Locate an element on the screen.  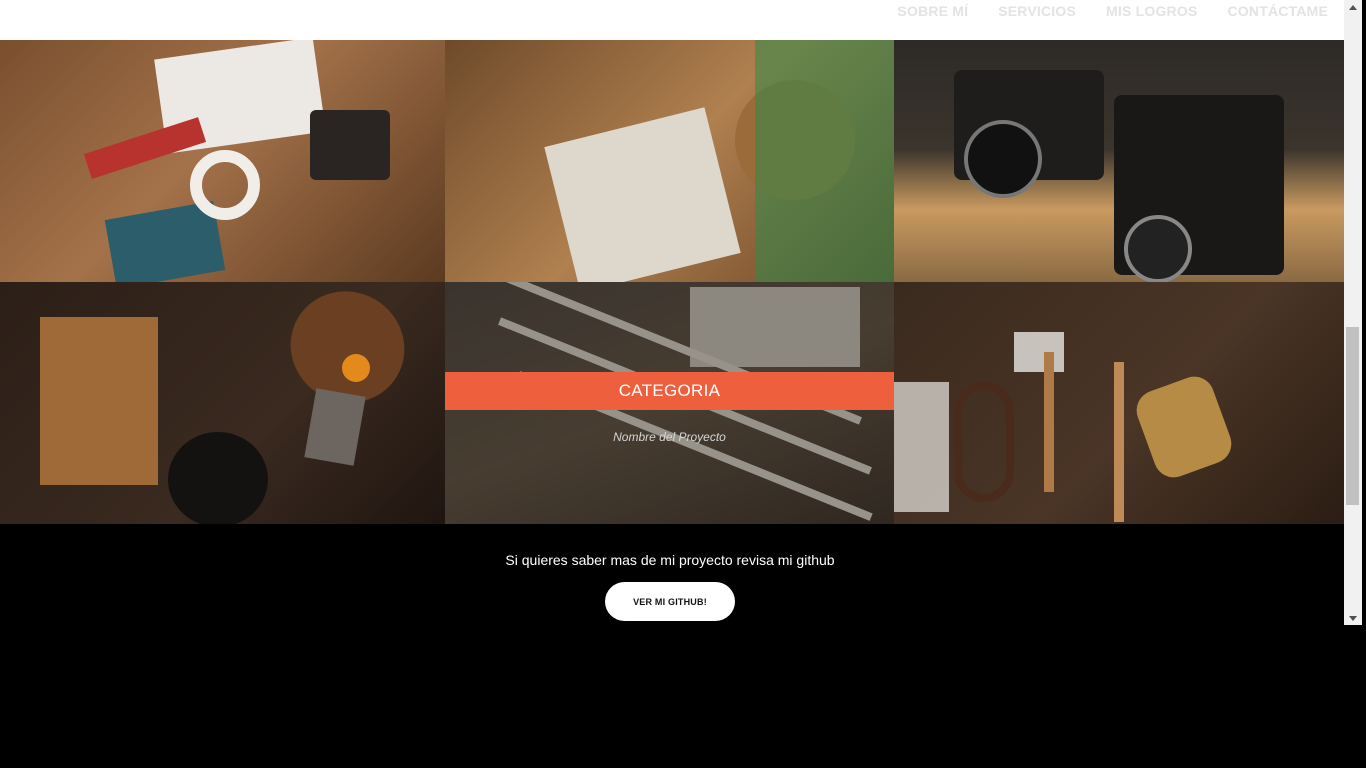
nav-link-mis-logros: MIS LOGROS is located at coordinates (1151, 11).